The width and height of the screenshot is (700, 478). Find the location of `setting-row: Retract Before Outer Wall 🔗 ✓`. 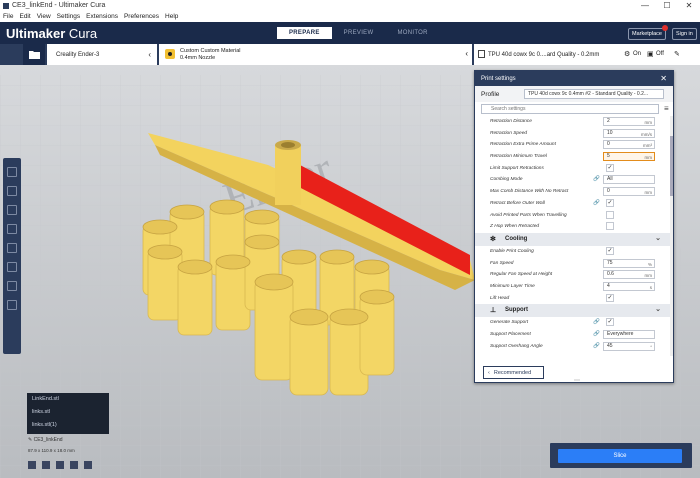

setting-row: Retract Before Outer Wall 🔗 ✓ is located at coordinates (573, 204).